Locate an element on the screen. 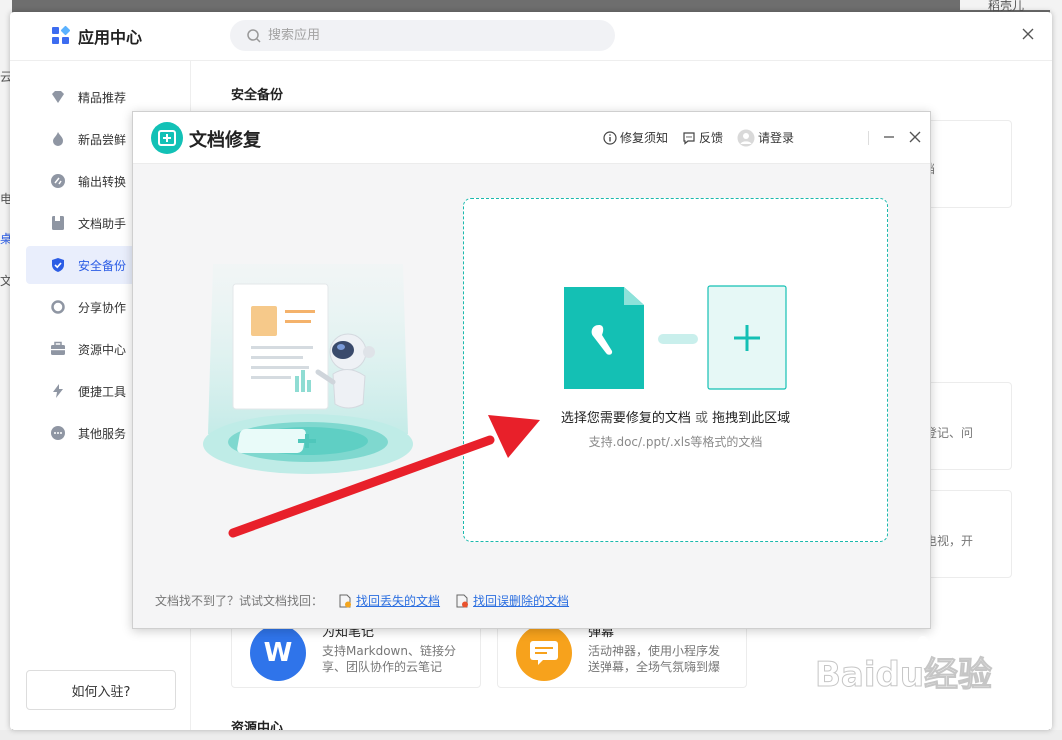 The height and width of the screenshot is (740, 1062). more-icon is located at coordinates (58, 433).